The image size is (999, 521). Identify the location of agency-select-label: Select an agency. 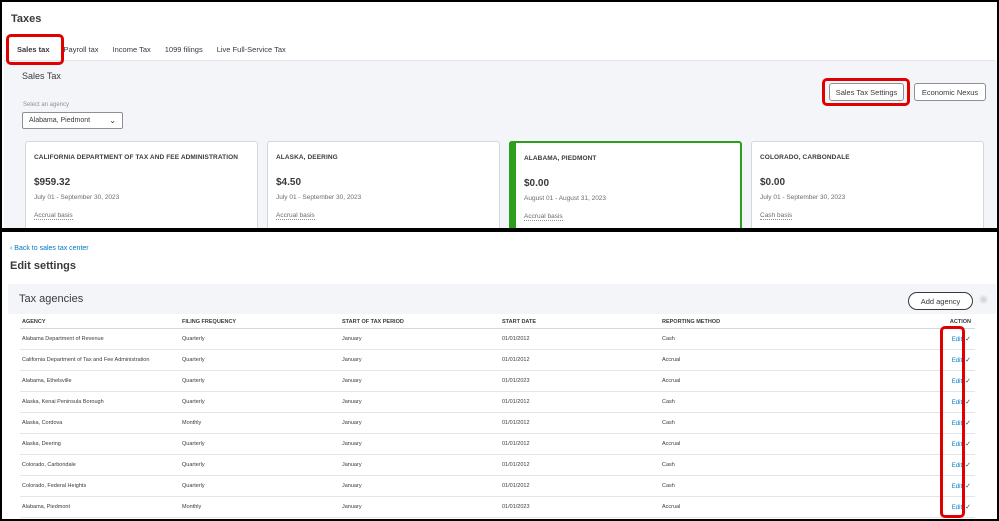
(46, 105).